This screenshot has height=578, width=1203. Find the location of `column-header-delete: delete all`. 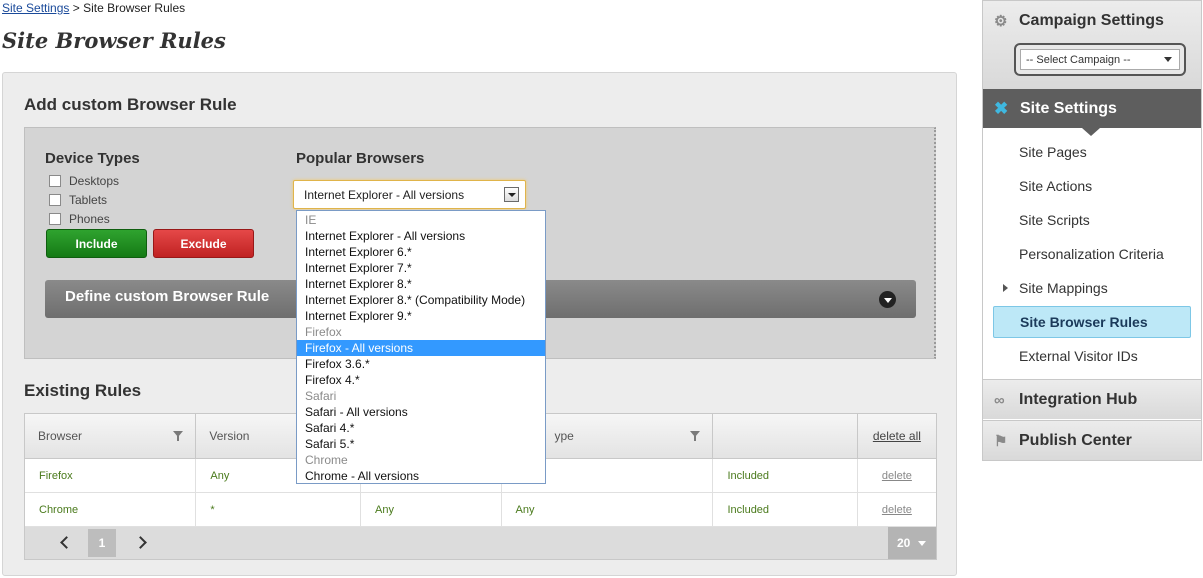

column-header-delete: delete all is located at coordinates (897, 436).